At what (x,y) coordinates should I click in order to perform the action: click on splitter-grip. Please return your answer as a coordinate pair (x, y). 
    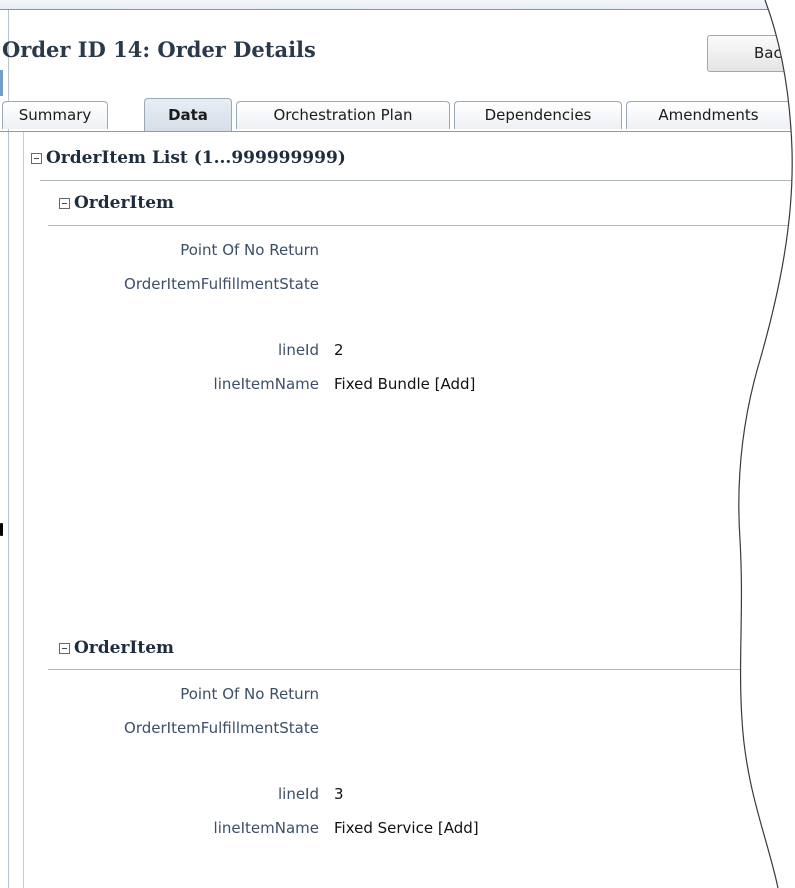
    Looking at the image, I should click on (1, 529).